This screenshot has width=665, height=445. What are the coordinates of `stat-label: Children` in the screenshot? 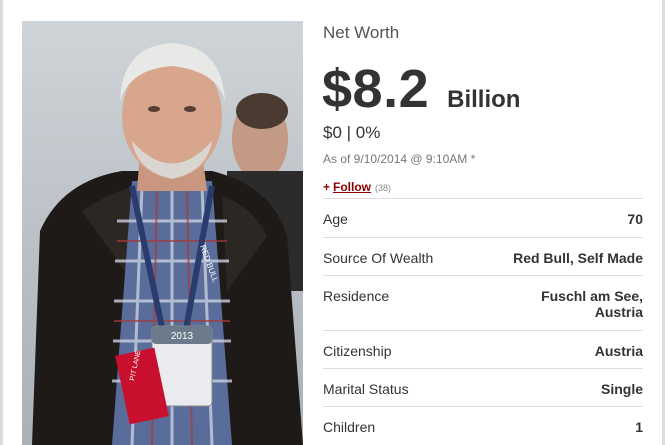 It's located at (349, 427).